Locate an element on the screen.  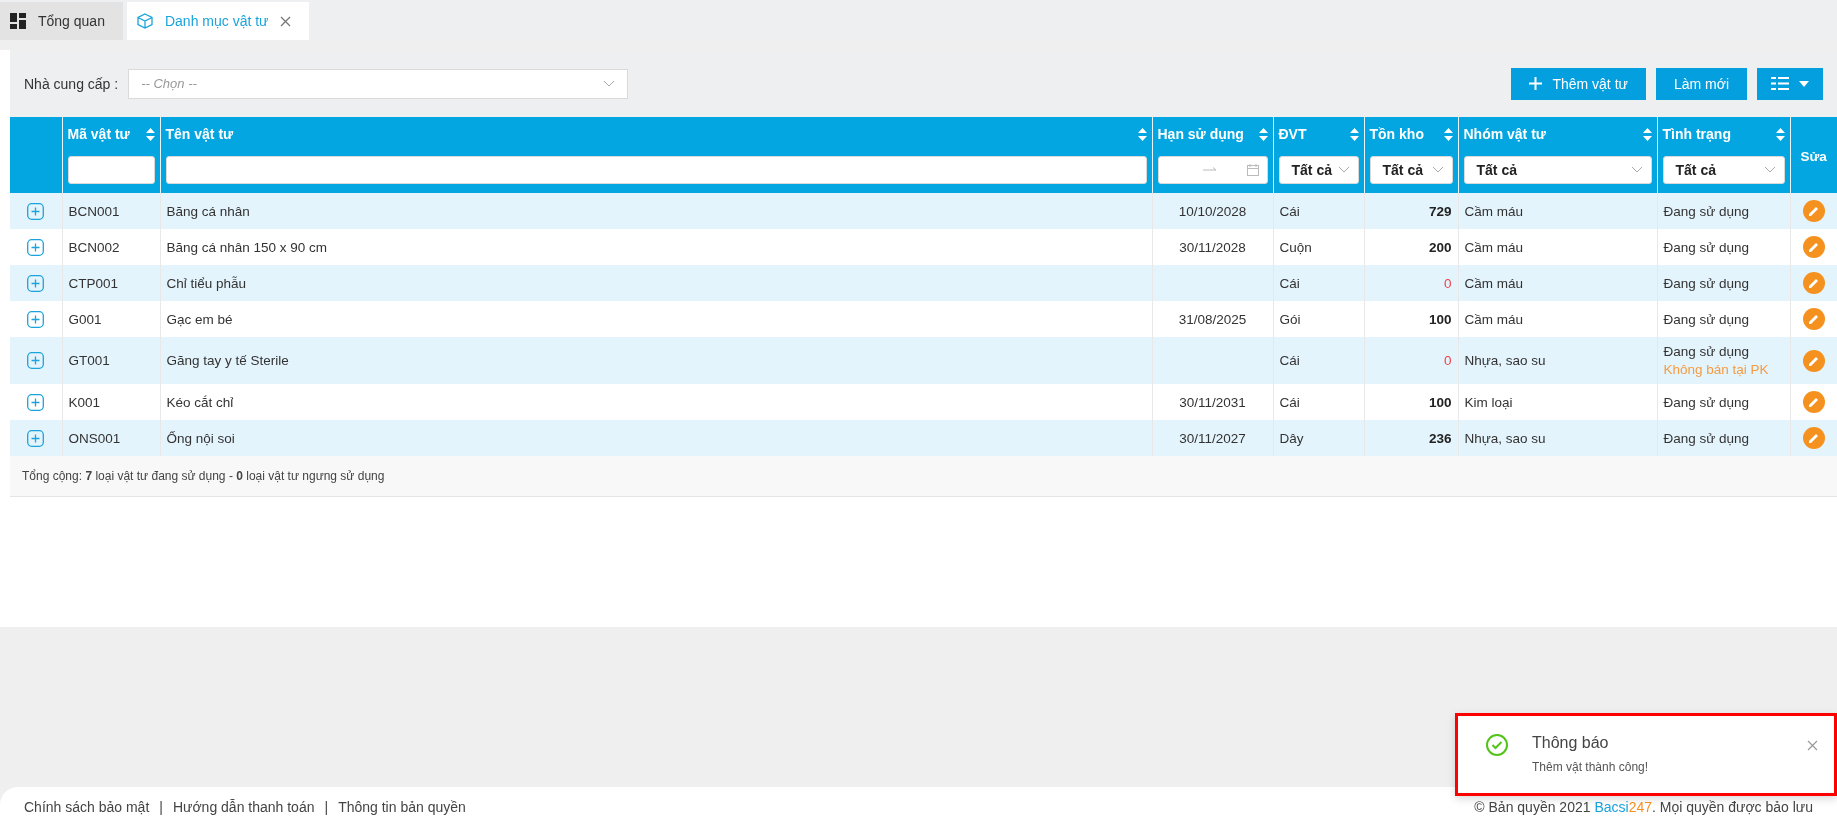
table-cell: 236 is located at coordinates (1440, 438).